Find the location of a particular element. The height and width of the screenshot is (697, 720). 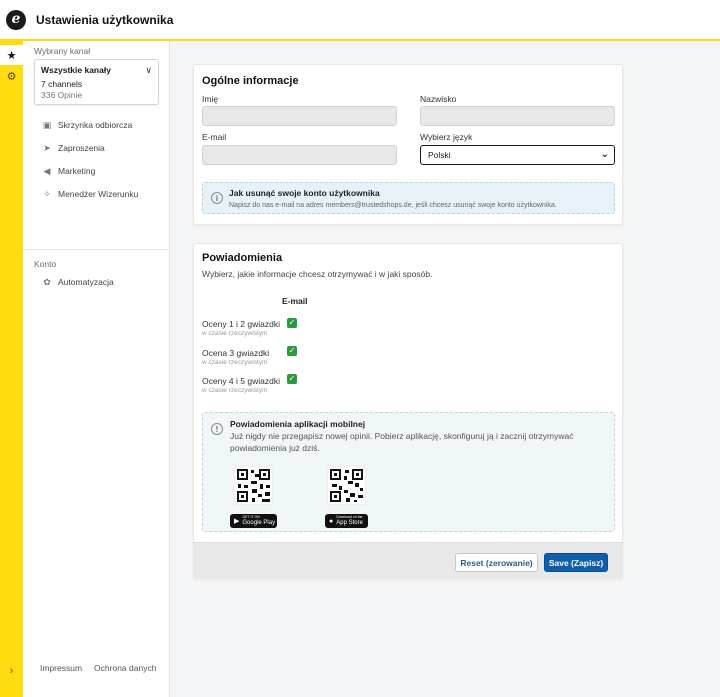

account-label: Konto is located at coordinates (45, 264).